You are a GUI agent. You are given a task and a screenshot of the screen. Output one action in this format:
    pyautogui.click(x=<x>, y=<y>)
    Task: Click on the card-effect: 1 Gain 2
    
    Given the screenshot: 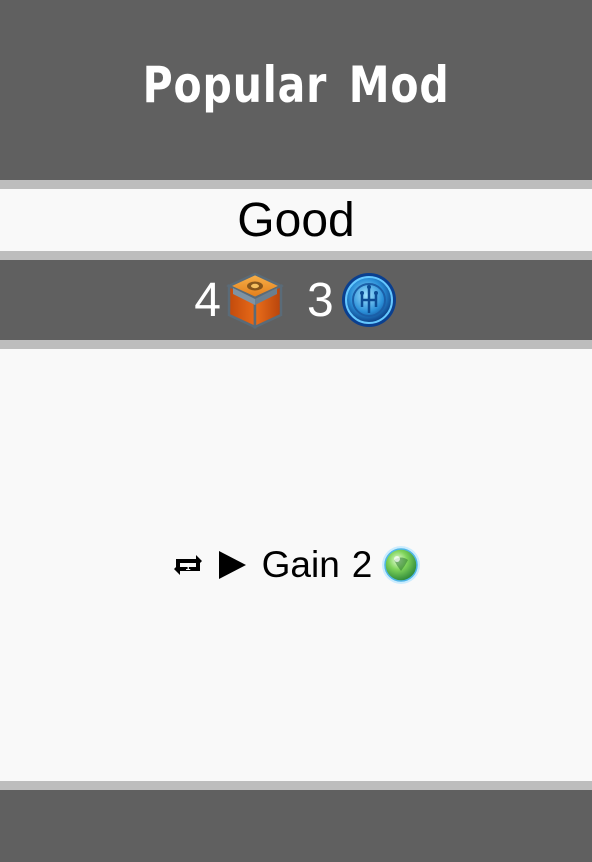 What is the action you would take?
    pyautogui.click(x=296, y=565)
    